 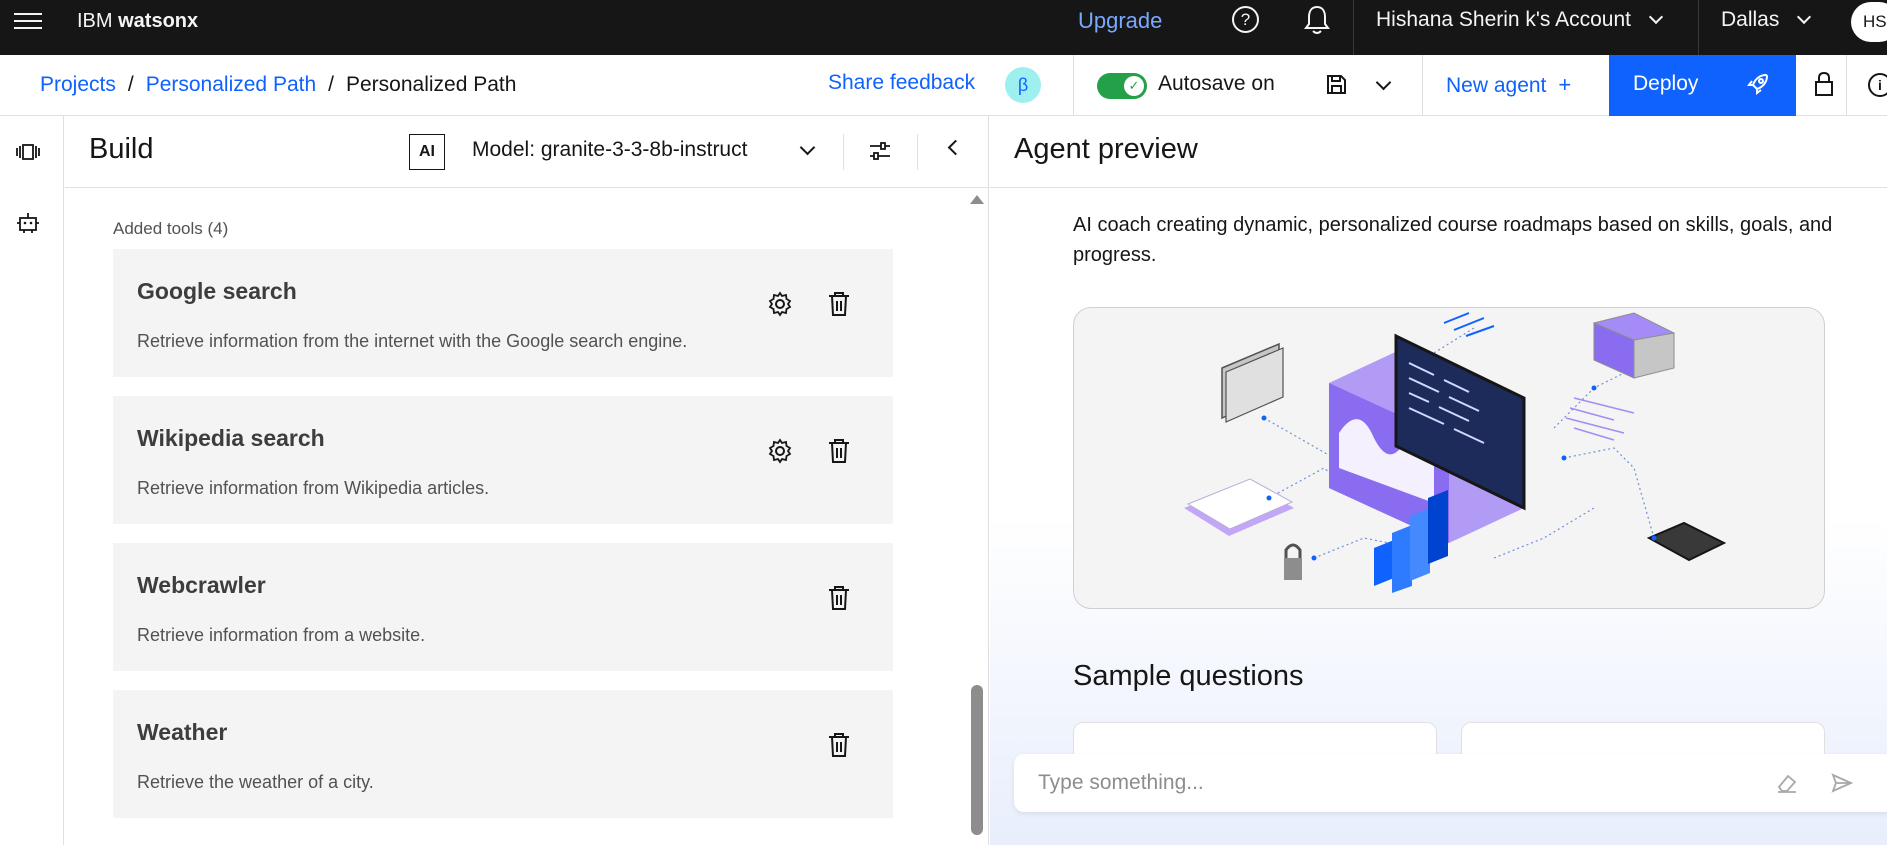 I want to click on save-icon, so click(x=1336, y=84).